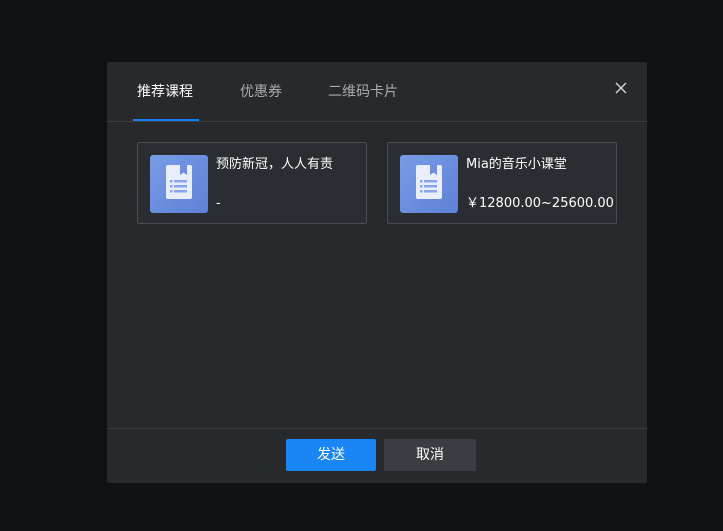  I want to click on tab-coupons: 优惠券, so click(261, 92).